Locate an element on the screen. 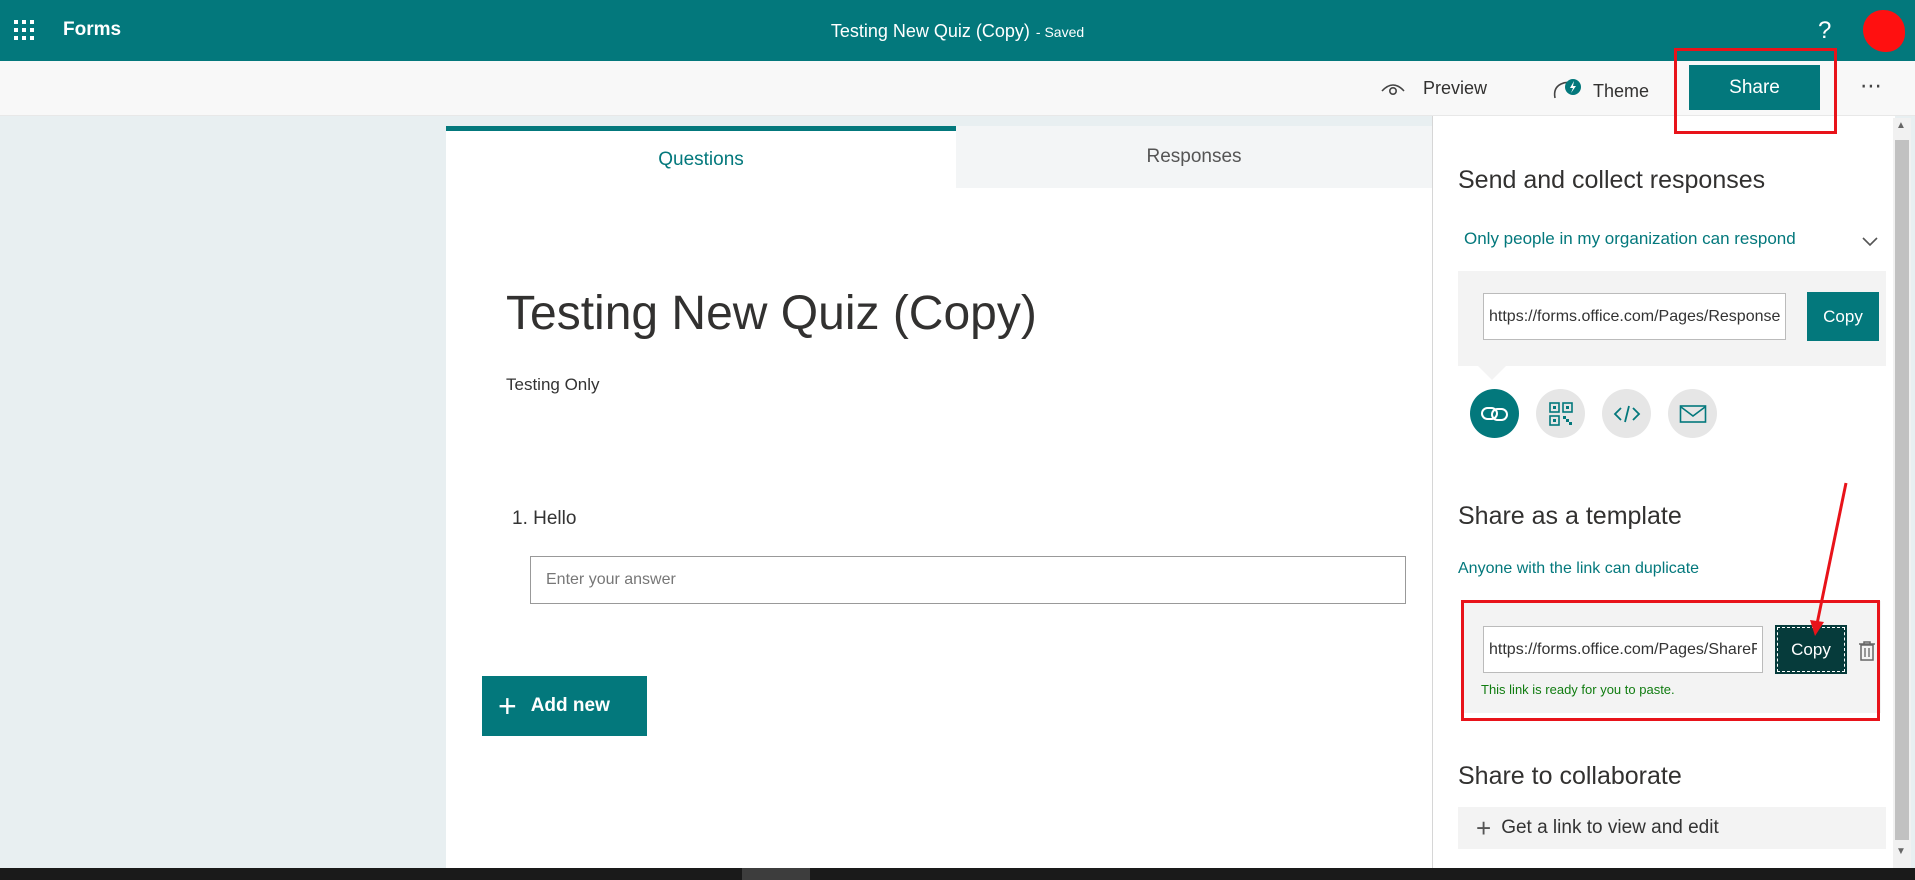 Image resolution: width=1915 pixels, height=880 pixels. tab-responses: Responses is located at coordinates (1194, 157).